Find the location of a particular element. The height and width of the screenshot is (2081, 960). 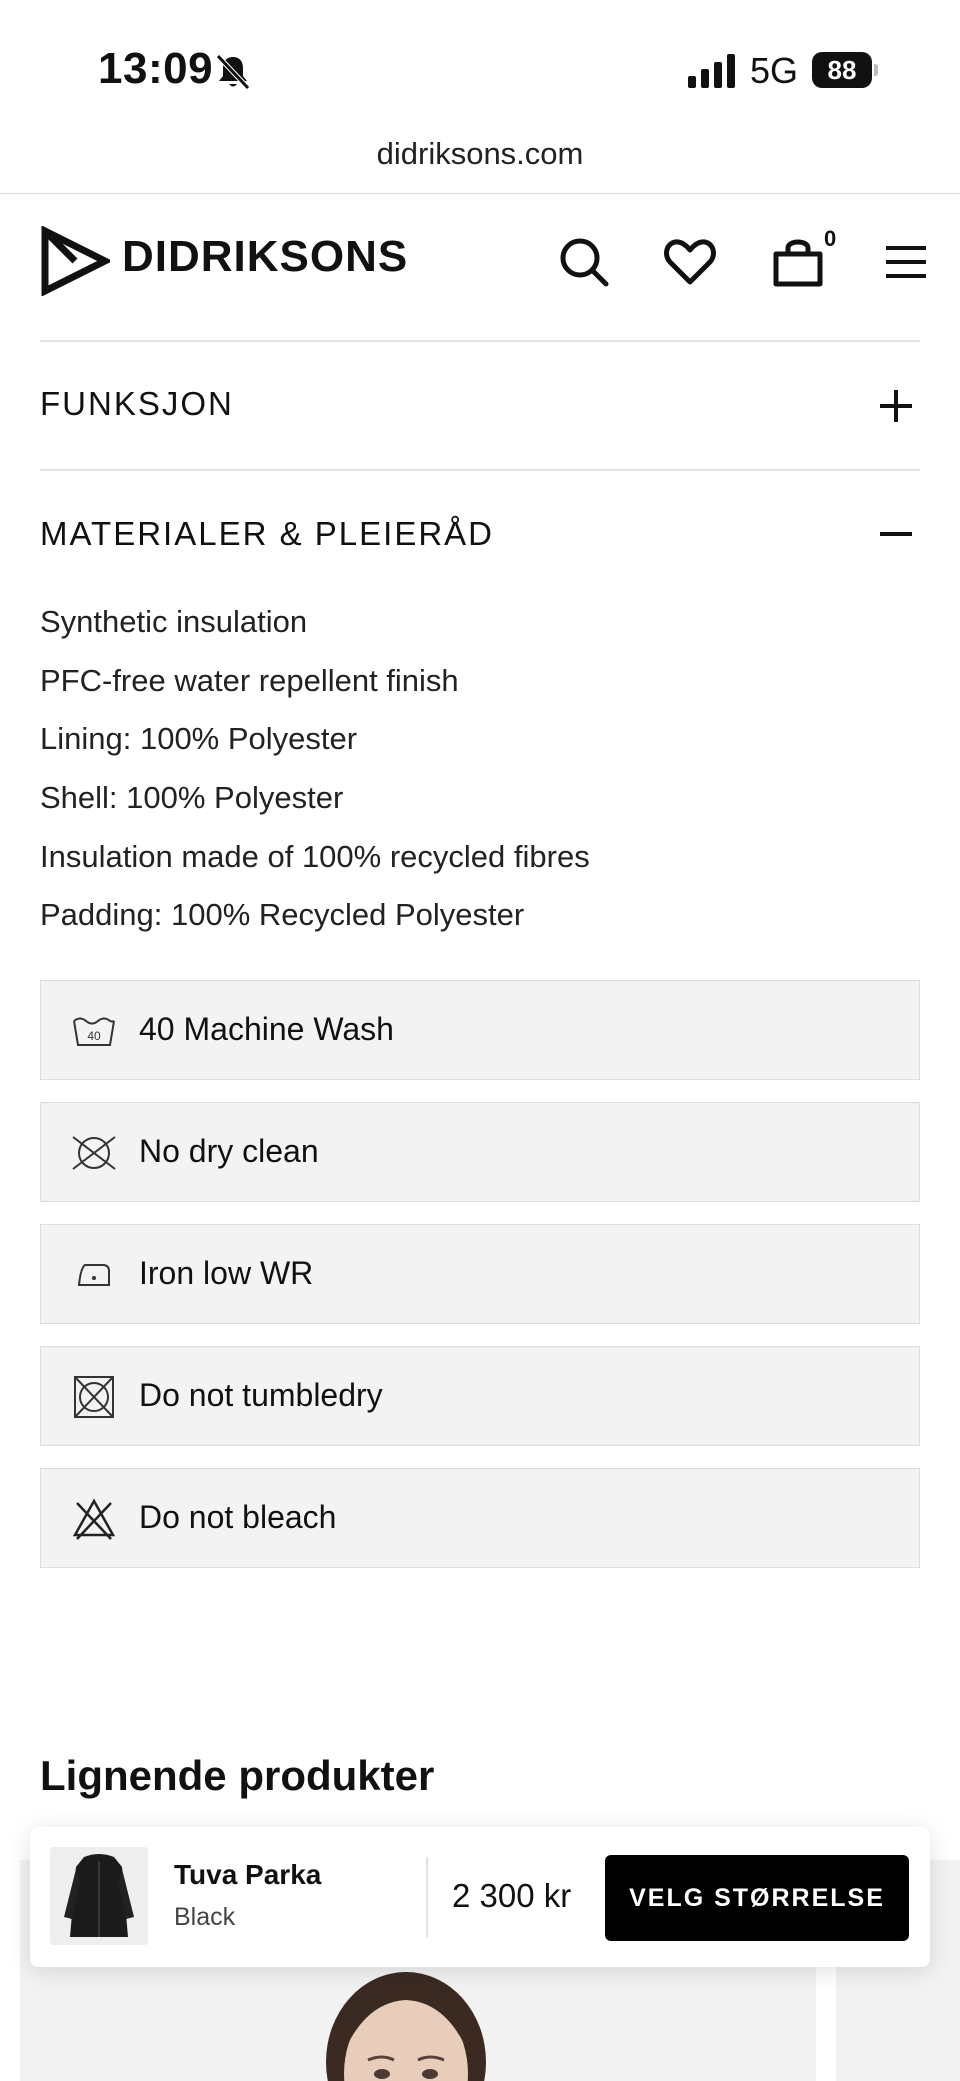

care-item-dry-clean: No dry clean is located at coordinates (480, 1152).